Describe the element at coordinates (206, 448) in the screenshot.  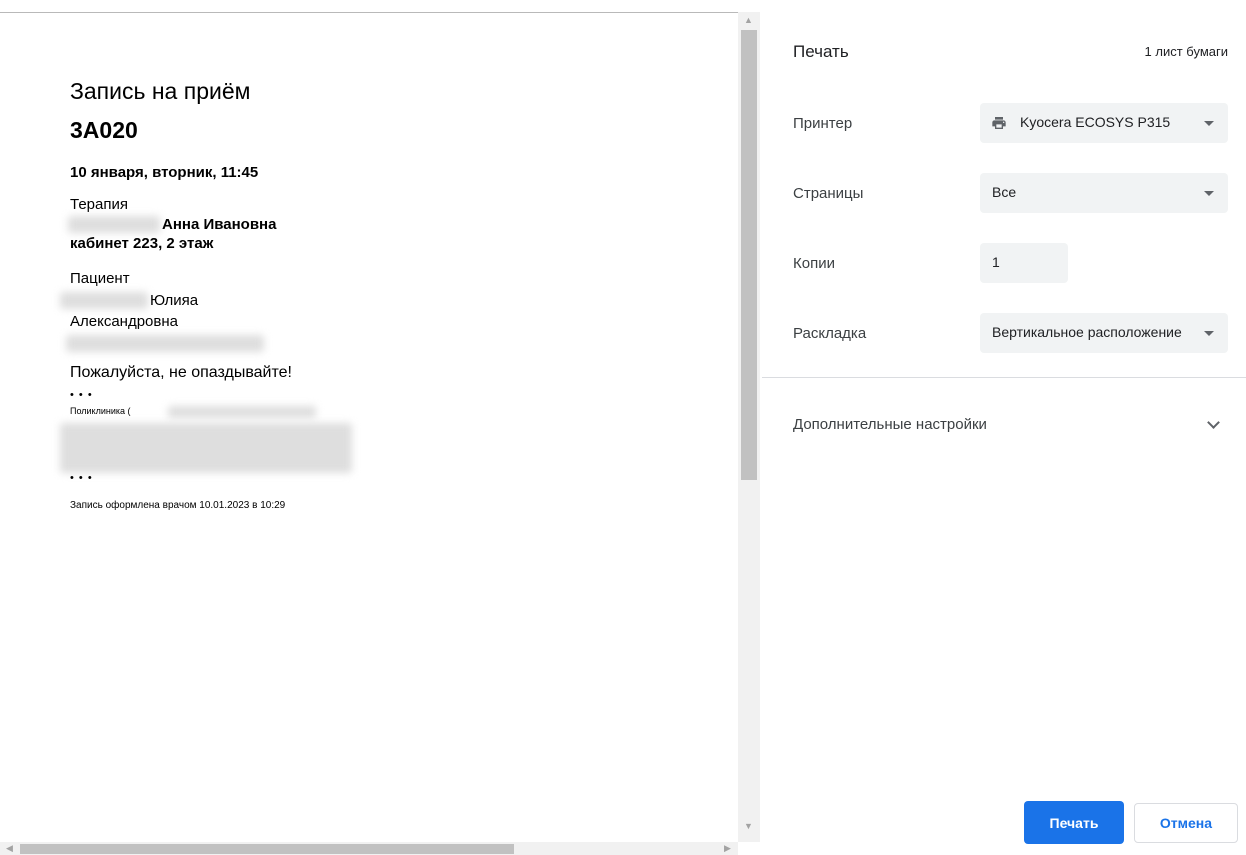
I see `redacted-clinic-address` at that location.